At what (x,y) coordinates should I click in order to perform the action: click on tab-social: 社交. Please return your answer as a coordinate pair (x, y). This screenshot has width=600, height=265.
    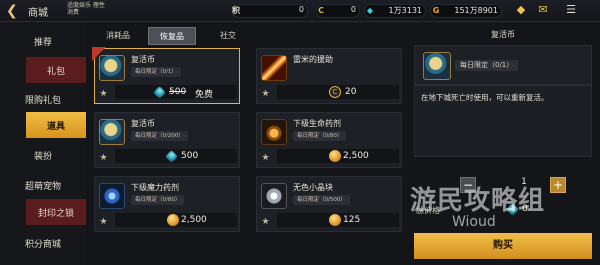
    Looking at the image, I should click on (228, 36).